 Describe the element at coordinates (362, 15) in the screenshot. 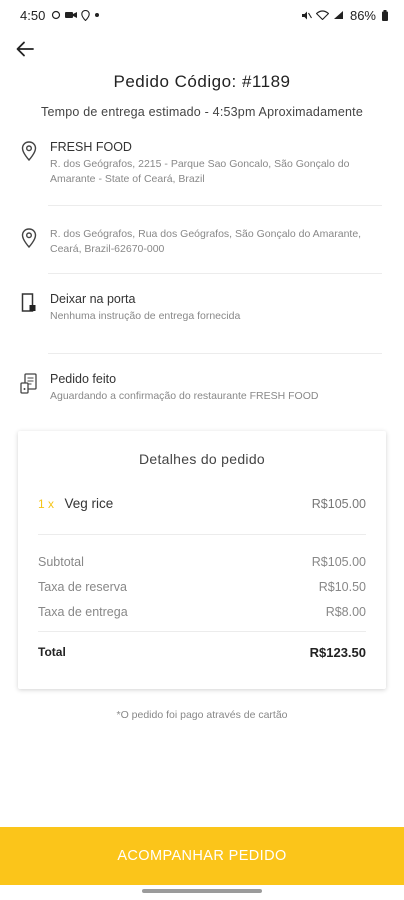

I see `battery-percent: 86%` at that location.